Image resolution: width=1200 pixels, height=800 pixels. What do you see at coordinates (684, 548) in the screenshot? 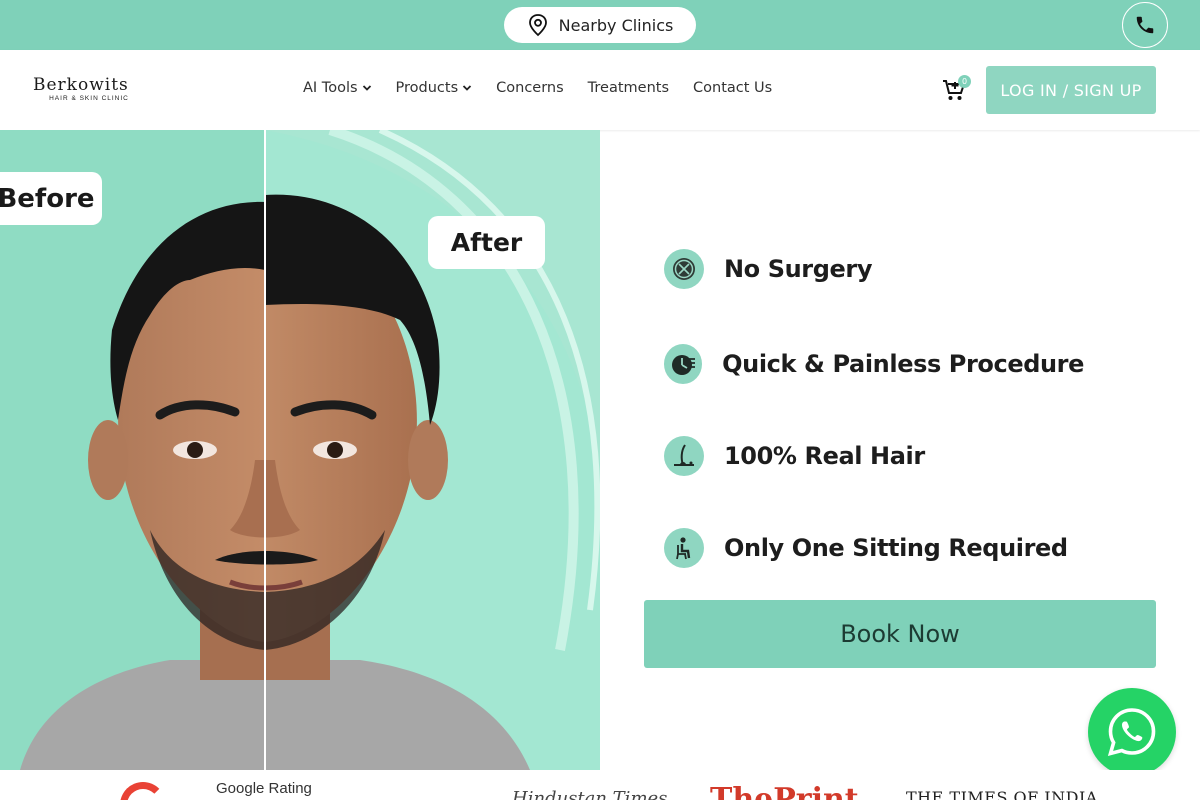
I see `seated-person-icon` at bounding box center [684, 548].